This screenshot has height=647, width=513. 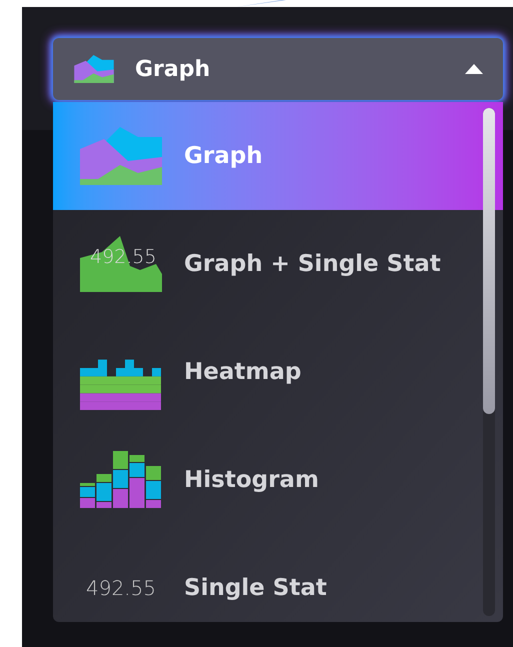 I want to click on scrollbar-thumb, so click(x=489, y=261).